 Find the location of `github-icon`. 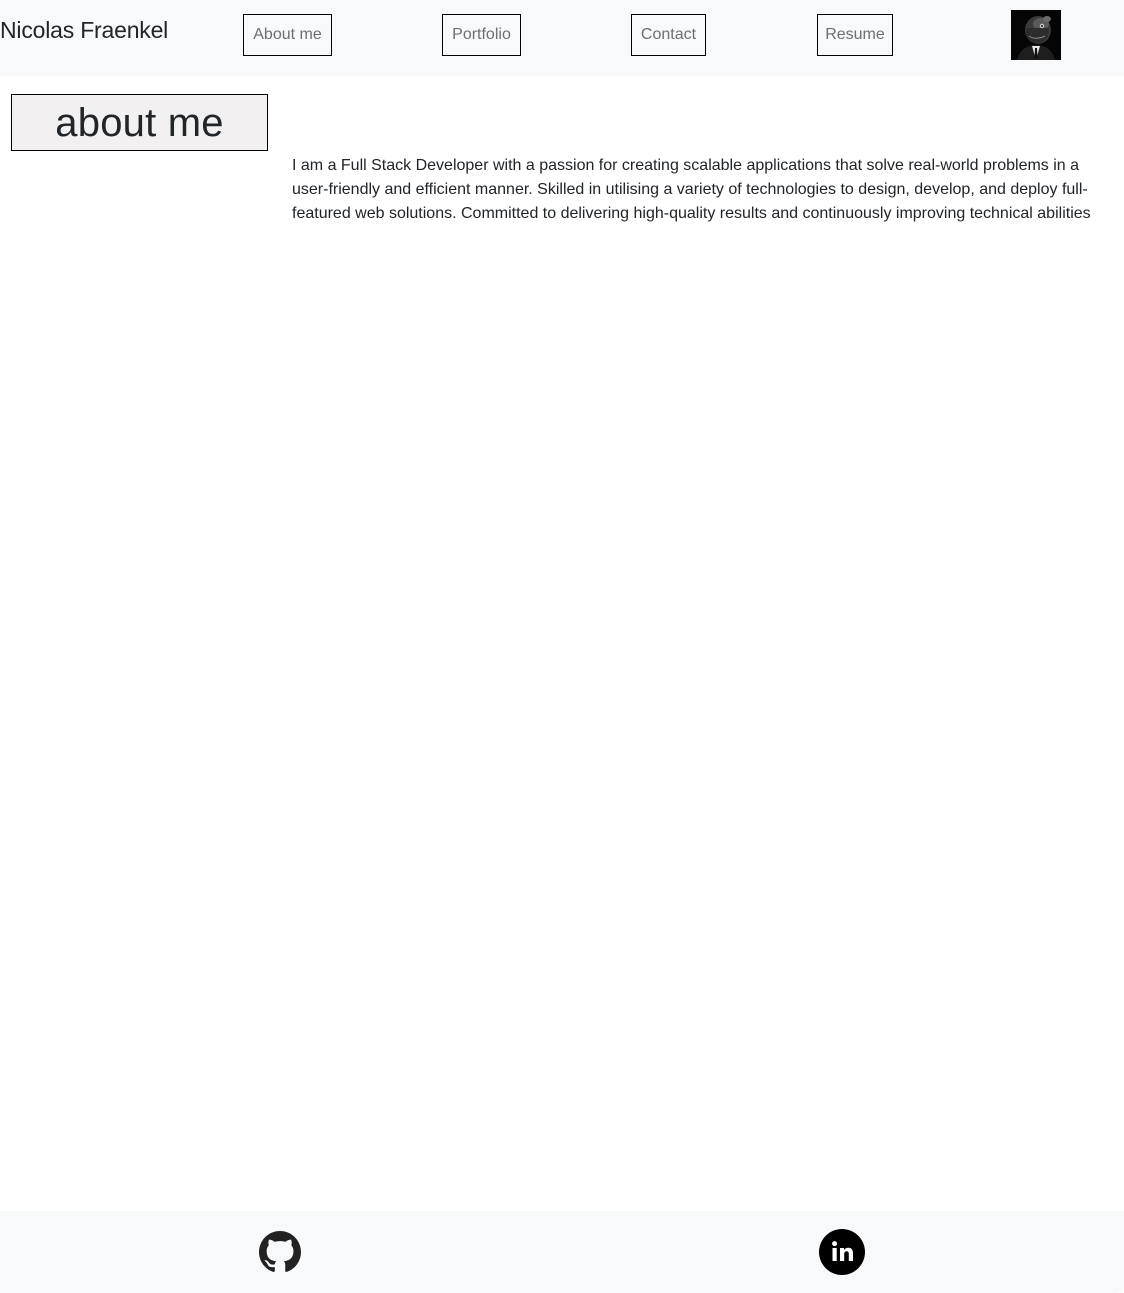

github-icon is located at coordinates (280, 1251).